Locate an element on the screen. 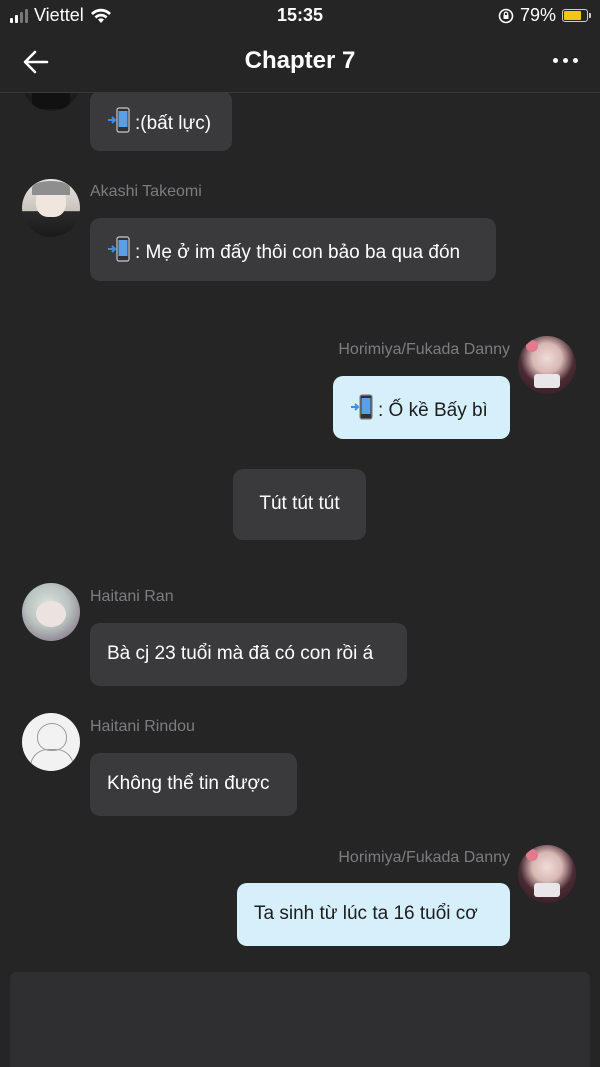 The width and height of the screenshot is (600, 1067). message-text: : Ố kề Bấy bì is located at coordinates (433, 410).